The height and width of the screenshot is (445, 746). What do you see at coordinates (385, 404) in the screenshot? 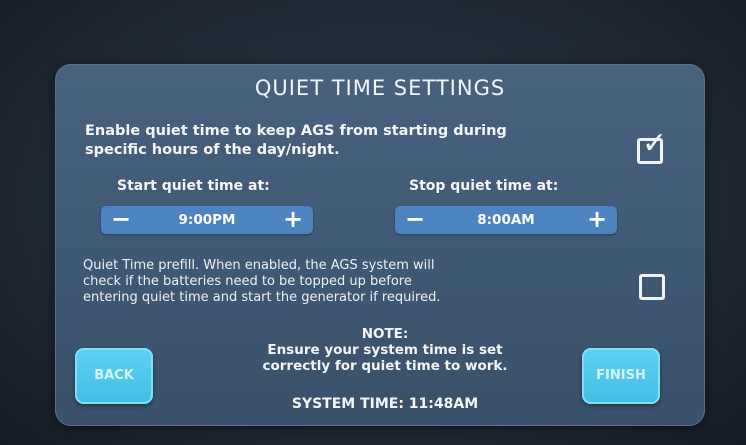
I see `system-time-readout: SYSTEM TIME: 11:48AM` at bounding box center [385, 404].